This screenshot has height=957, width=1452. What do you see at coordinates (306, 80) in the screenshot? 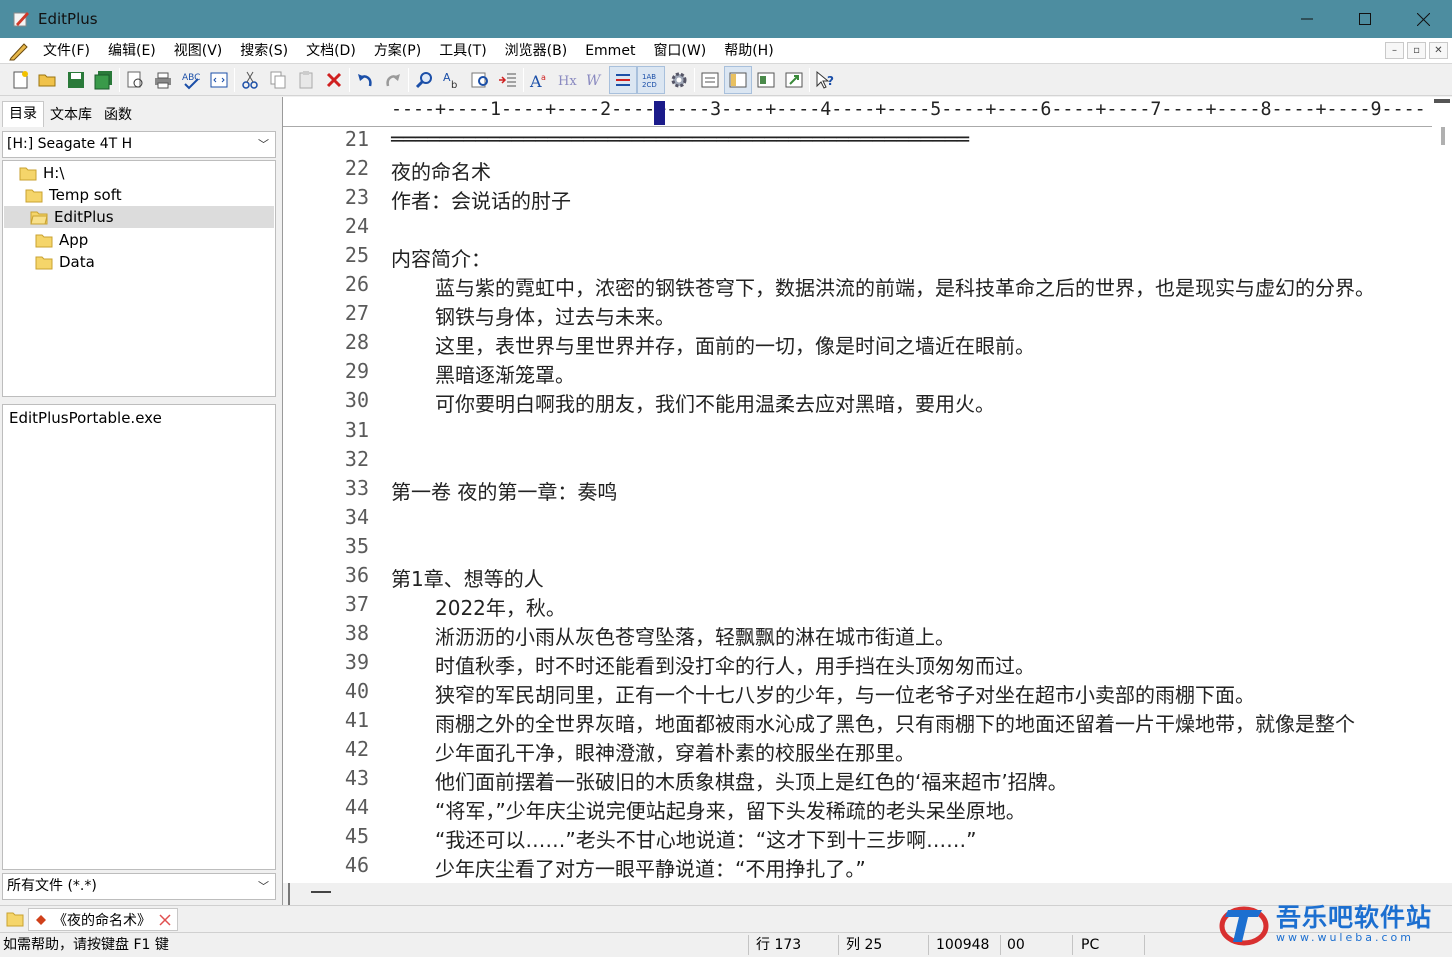
I see `paste-button` at bounding box center [306, 80].